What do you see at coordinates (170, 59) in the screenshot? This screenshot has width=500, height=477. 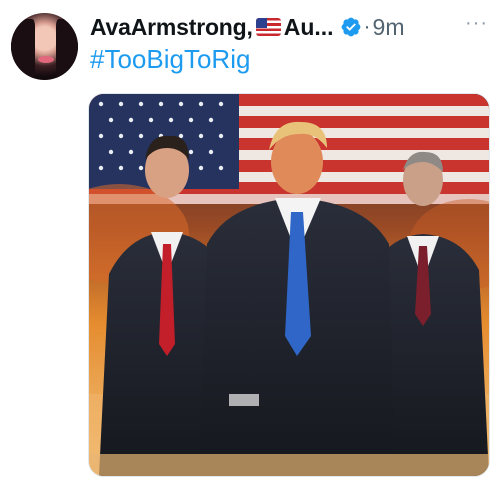 I see `hashtag-link: #TooBigToRig` at bounding box center [170, 59].